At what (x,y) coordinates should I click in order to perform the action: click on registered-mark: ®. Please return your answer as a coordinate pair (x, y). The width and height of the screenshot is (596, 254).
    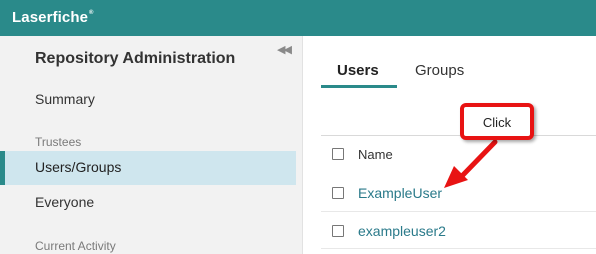
    Looking at the image, I should click on (91, 13).